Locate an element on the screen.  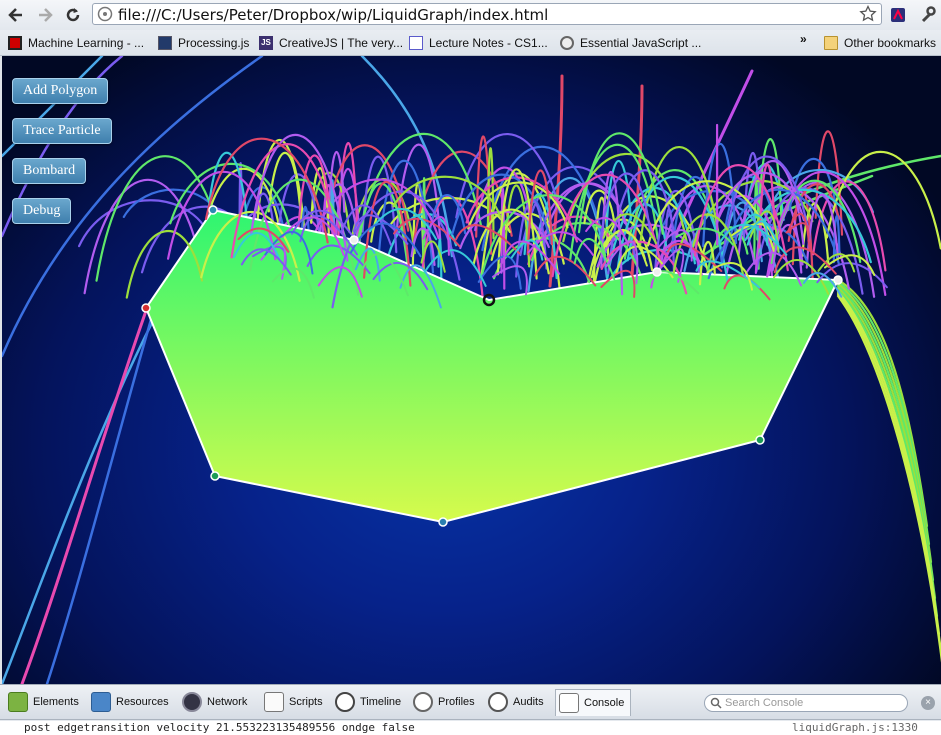
extension-button is located at coordinates (898, 15).